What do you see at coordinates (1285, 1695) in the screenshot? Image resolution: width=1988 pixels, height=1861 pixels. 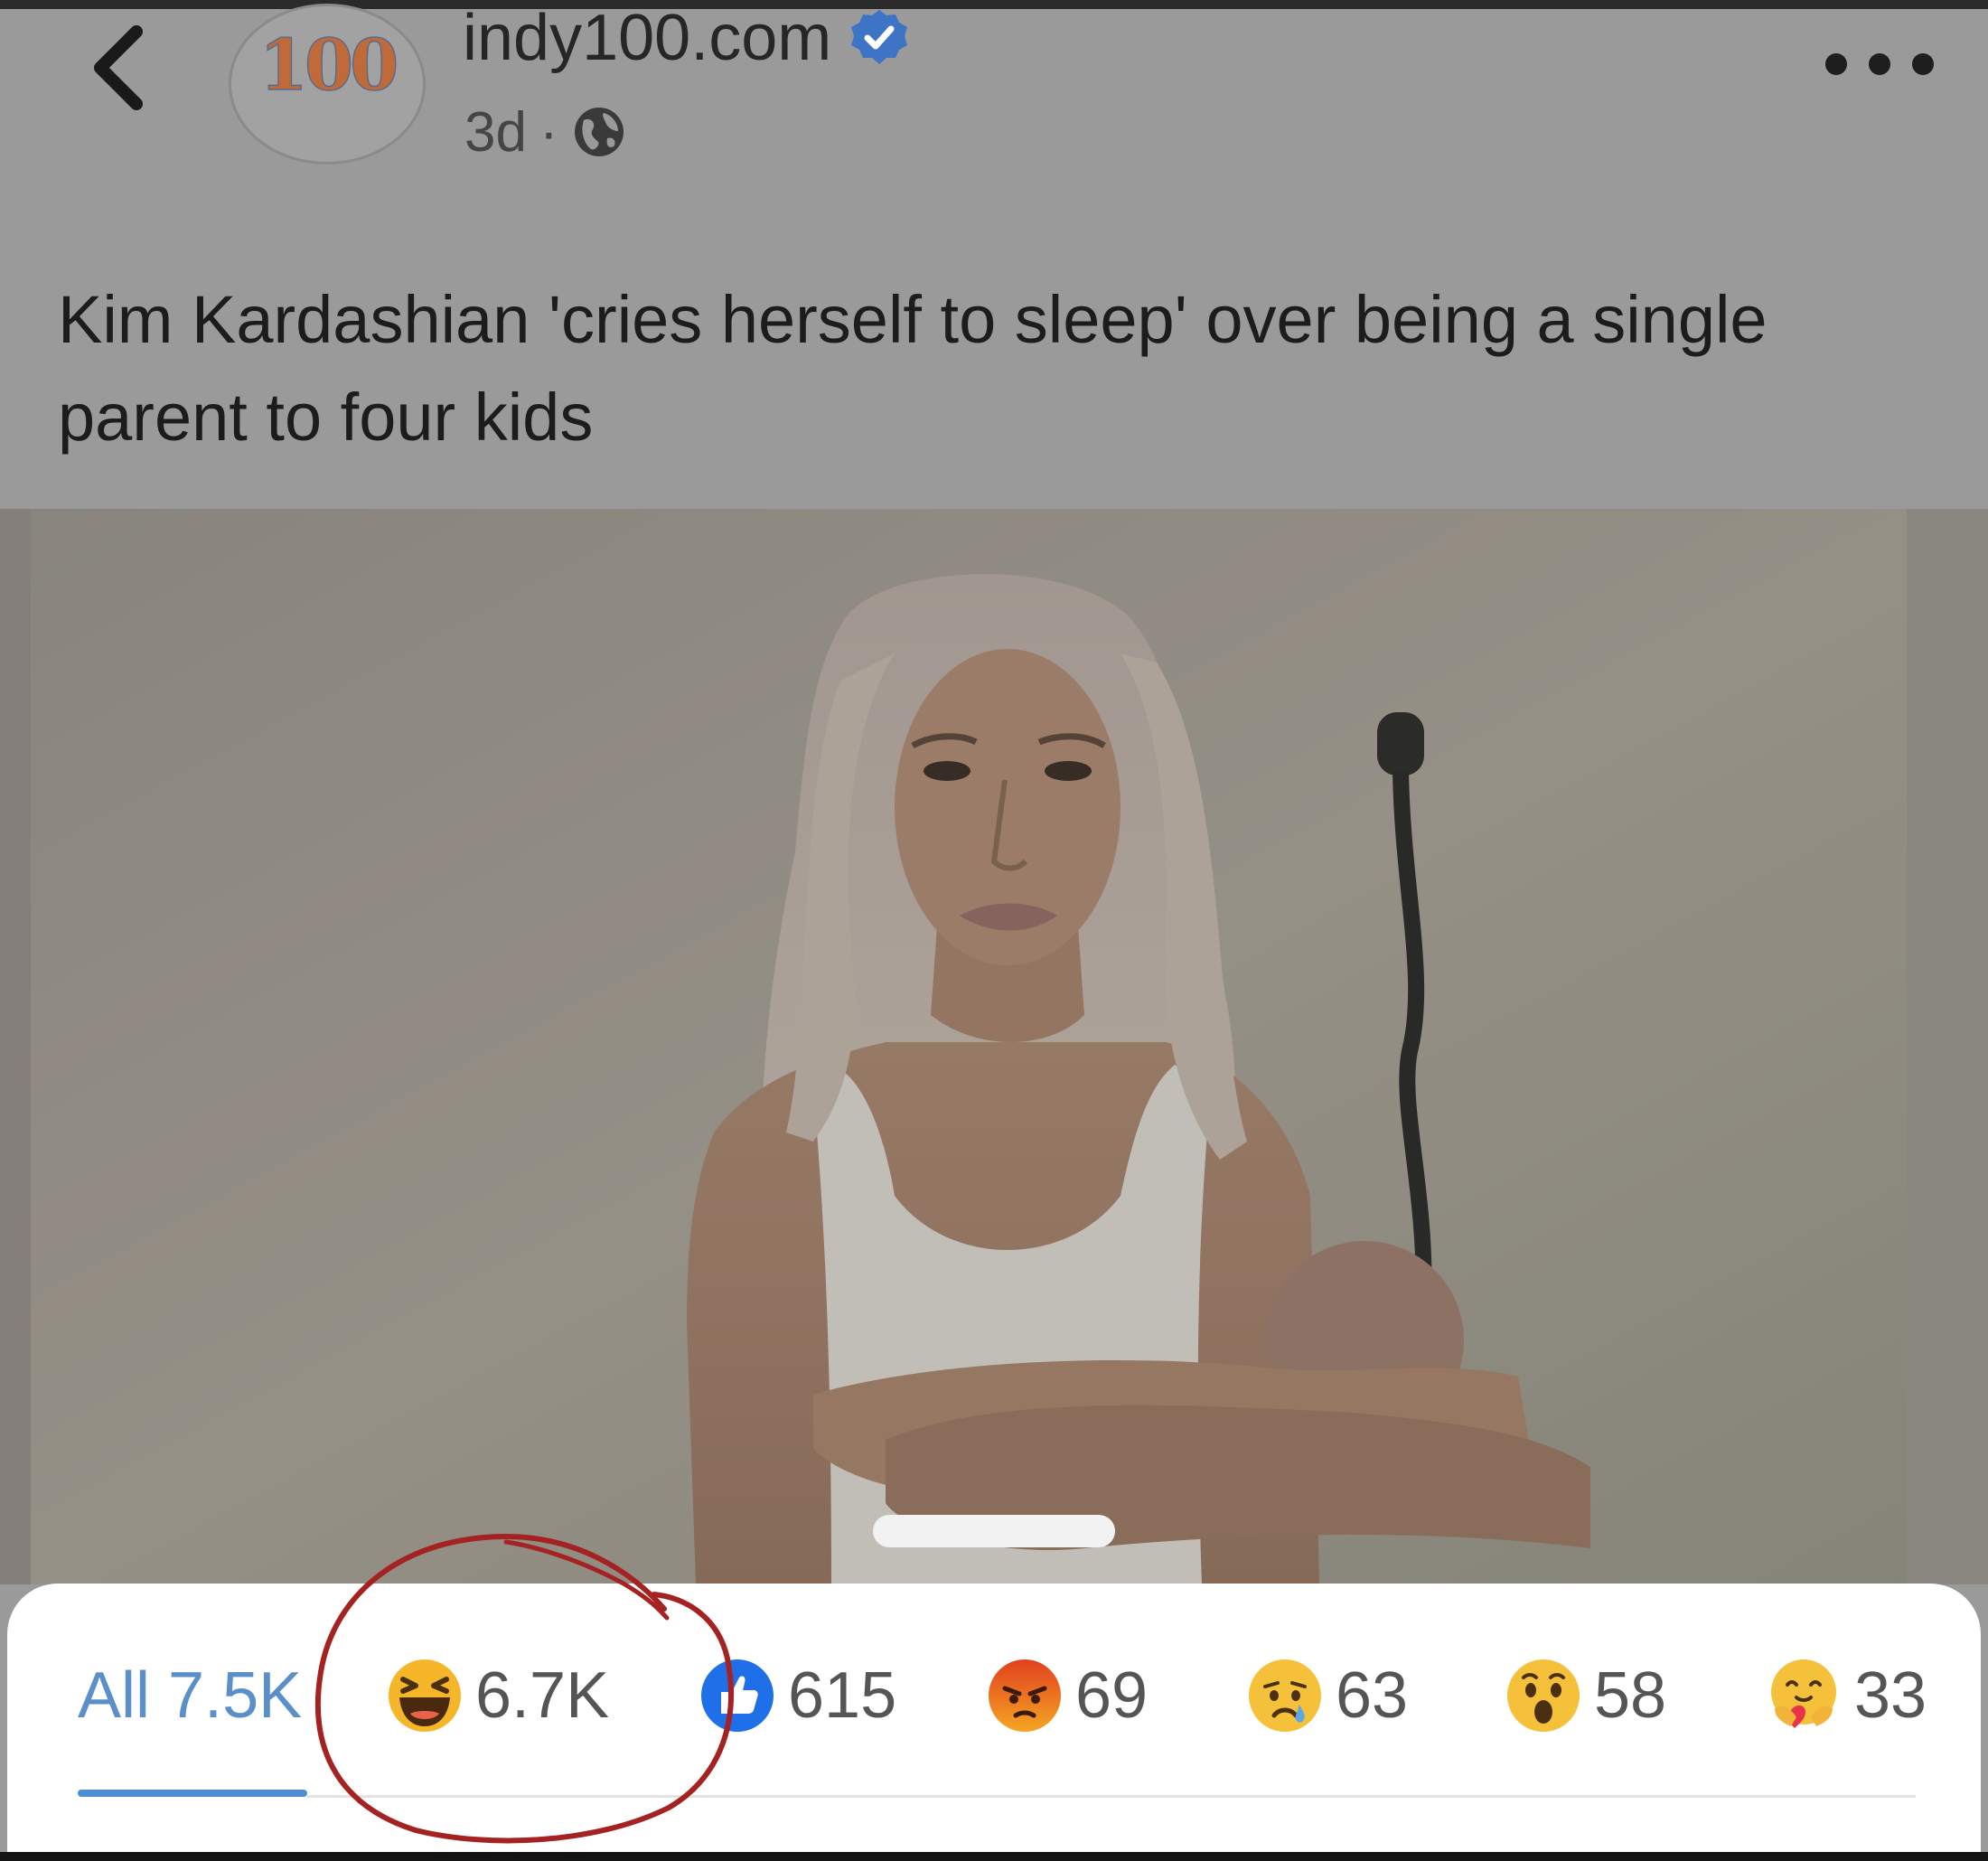 I see `crying-emoji-icon` at bounding box center [1285, 1695].